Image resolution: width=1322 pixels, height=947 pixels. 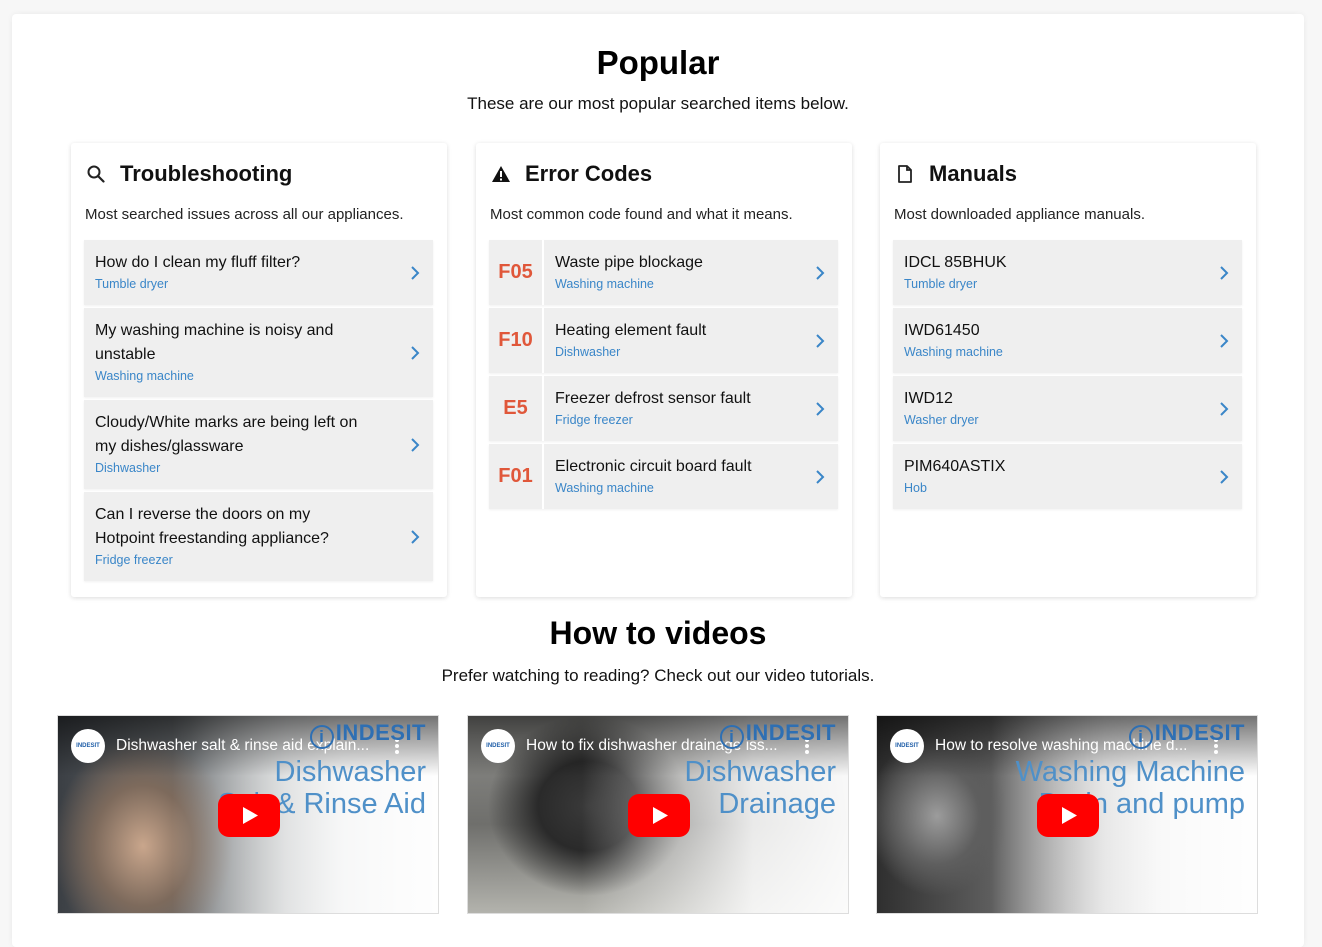 What do you see at coordinates (631, 330) in the screenshot?
I see `error-name: Heating element fault` at bounding box center [631, 330].